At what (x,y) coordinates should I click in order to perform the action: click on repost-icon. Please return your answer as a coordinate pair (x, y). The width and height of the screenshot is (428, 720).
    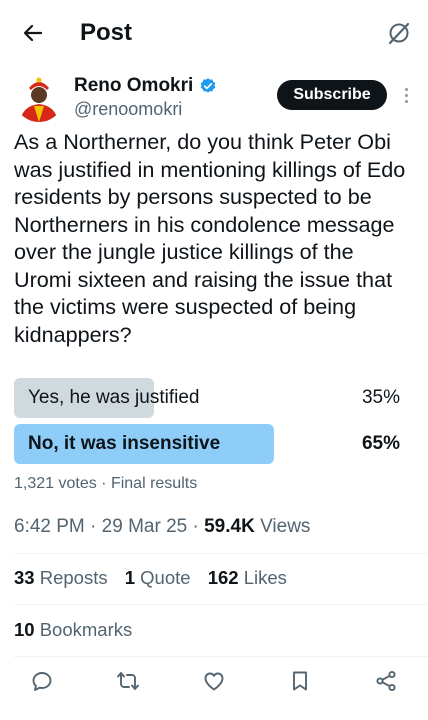
    Looking at the image, I should click on (128, 681).